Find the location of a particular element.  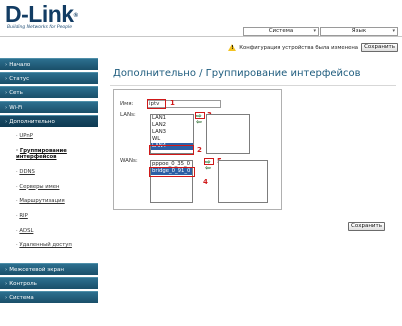

nav-item-control: Контроль is located at coordinates (49, 283).